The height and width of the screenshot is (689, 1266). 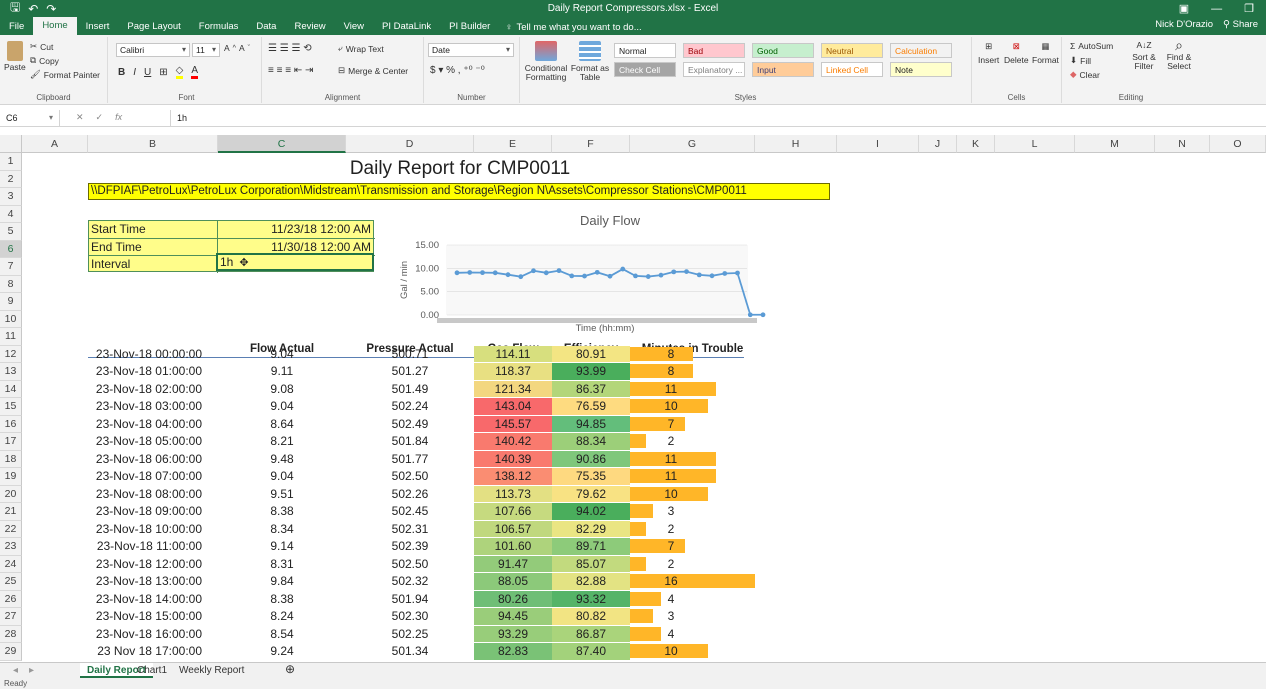 What do you see at coordinates (219, 27) in the screenshot?
I see `tab-formulas: Formulas` at bounding box center [219, 27].